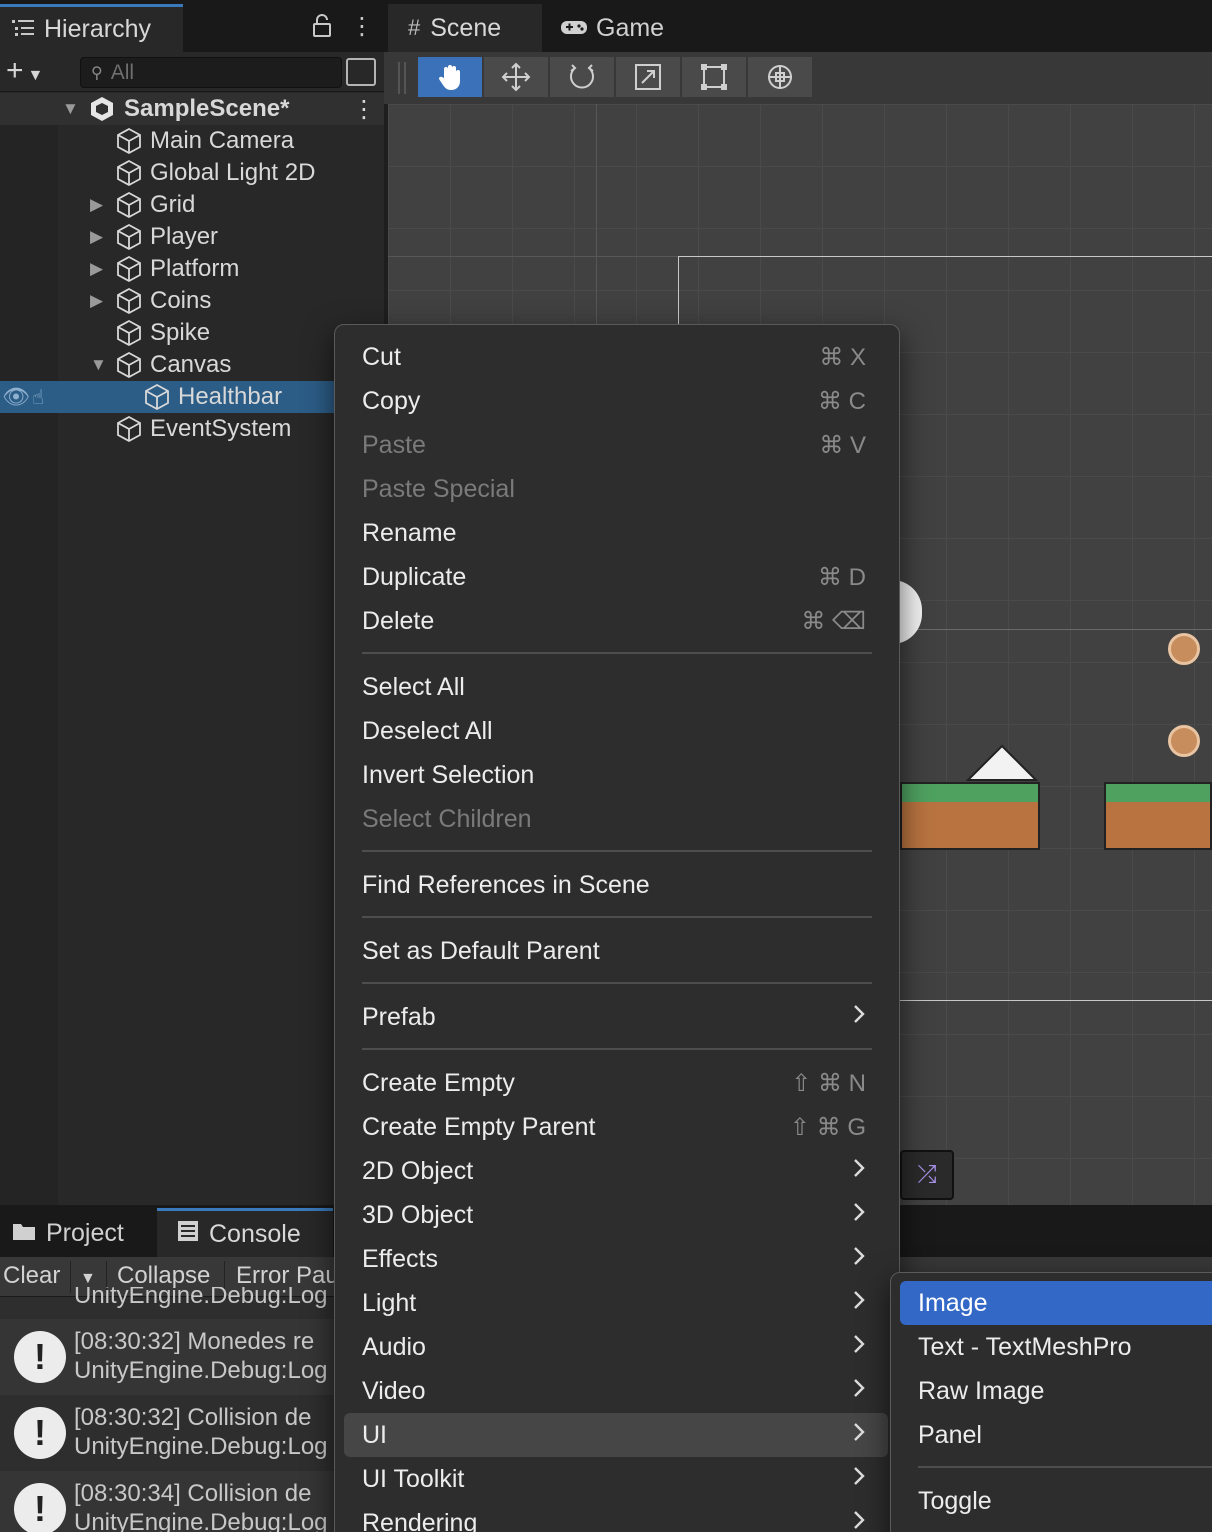  I want to click on menu-item-select-all: Select All, so click(616, 687).